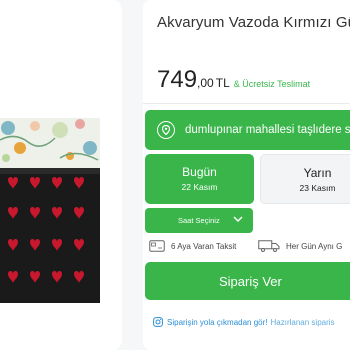 This screenshot has width=350, height=350. I want to click on delivery-day-tomorrow: Yarın 23 Kasım, so click(305, 179).